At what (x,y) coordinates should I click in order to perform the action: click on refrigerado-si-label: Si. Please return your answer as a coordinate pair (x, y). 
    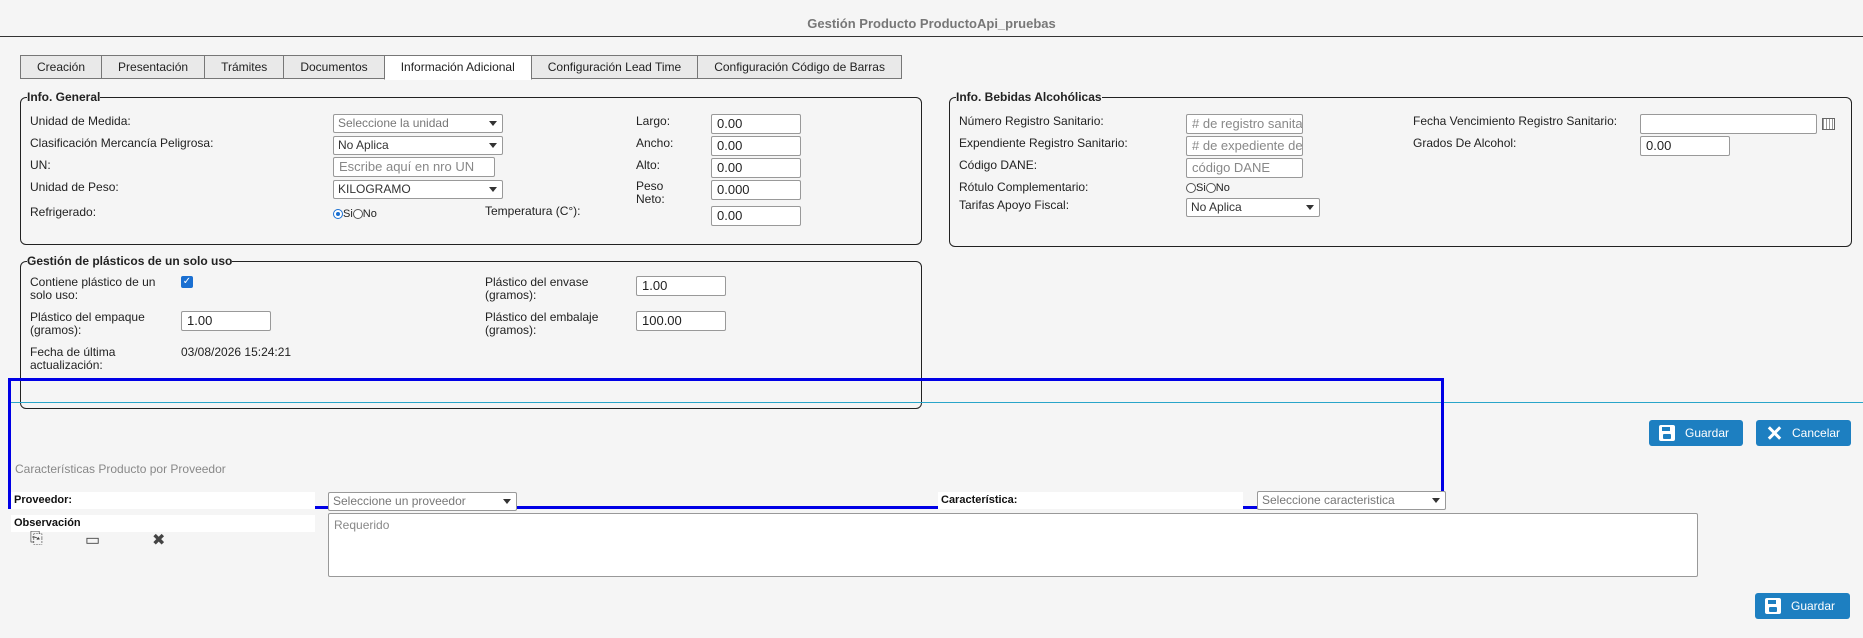
    Looking at the image, I should click on (348, 214).